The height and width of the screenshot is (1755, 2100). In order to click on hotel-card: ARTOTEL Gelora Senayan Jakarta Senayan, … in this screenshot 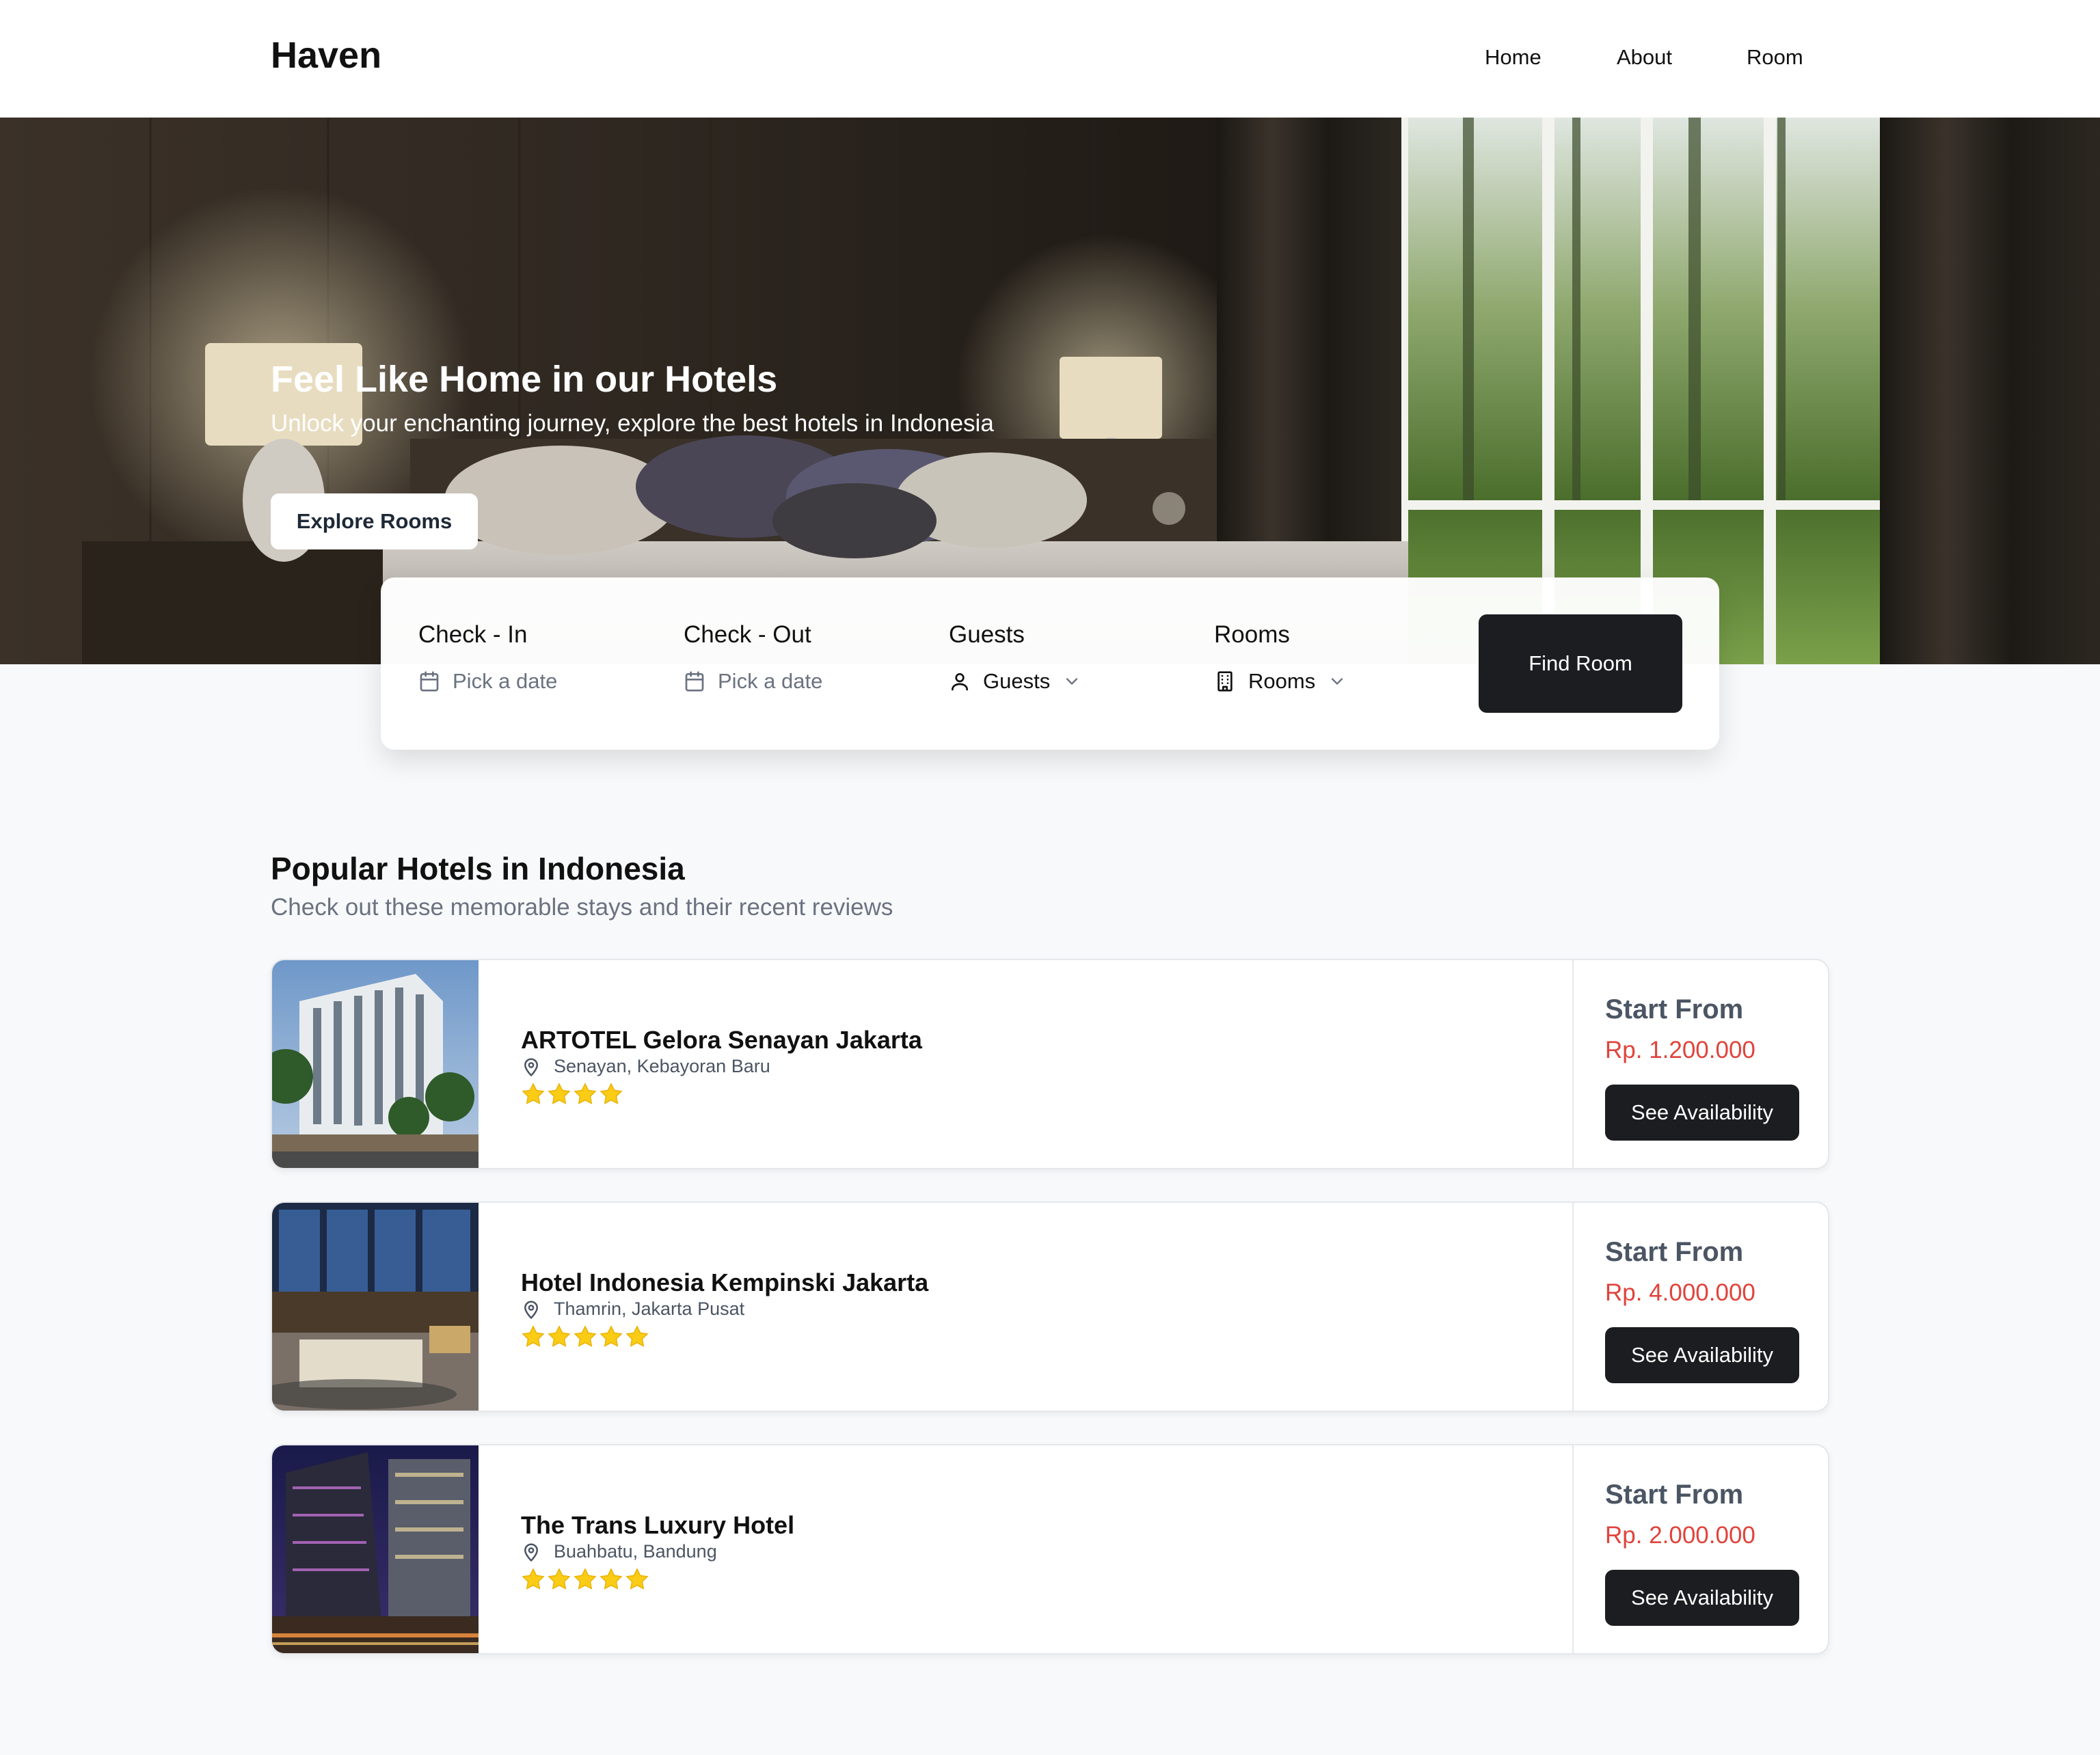, I will do `click(1050, 1064)`.